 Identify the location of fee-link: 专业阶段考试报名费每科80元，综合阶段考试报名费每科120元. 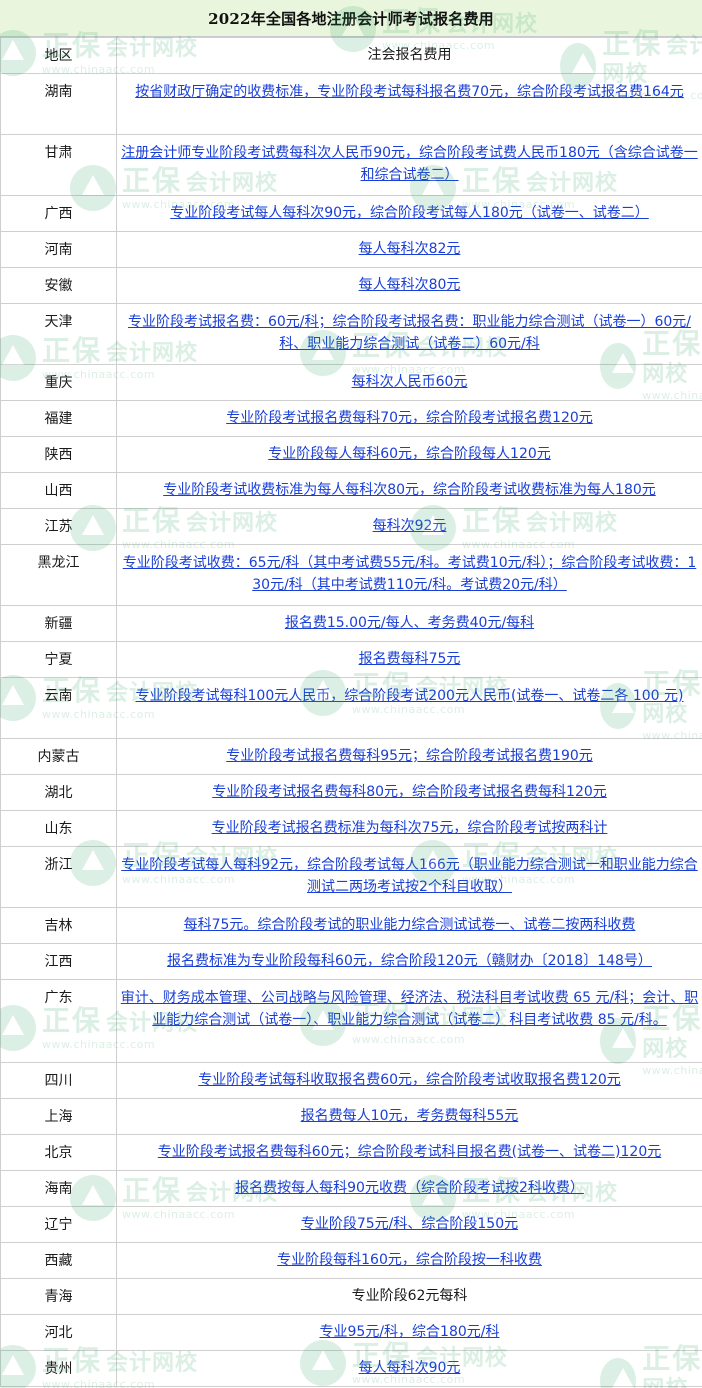
(409, 792).